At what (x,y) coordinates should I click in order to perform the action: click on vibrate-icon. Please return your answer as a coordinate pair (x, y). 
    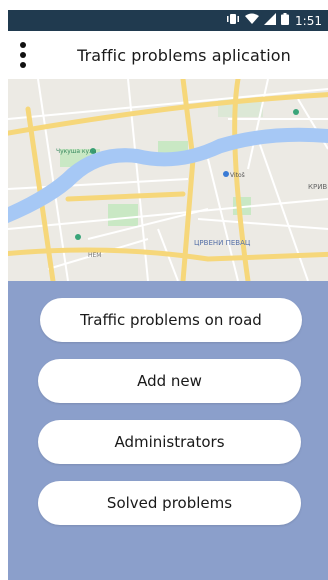
    Looking at the image, I should click on (233, 20).